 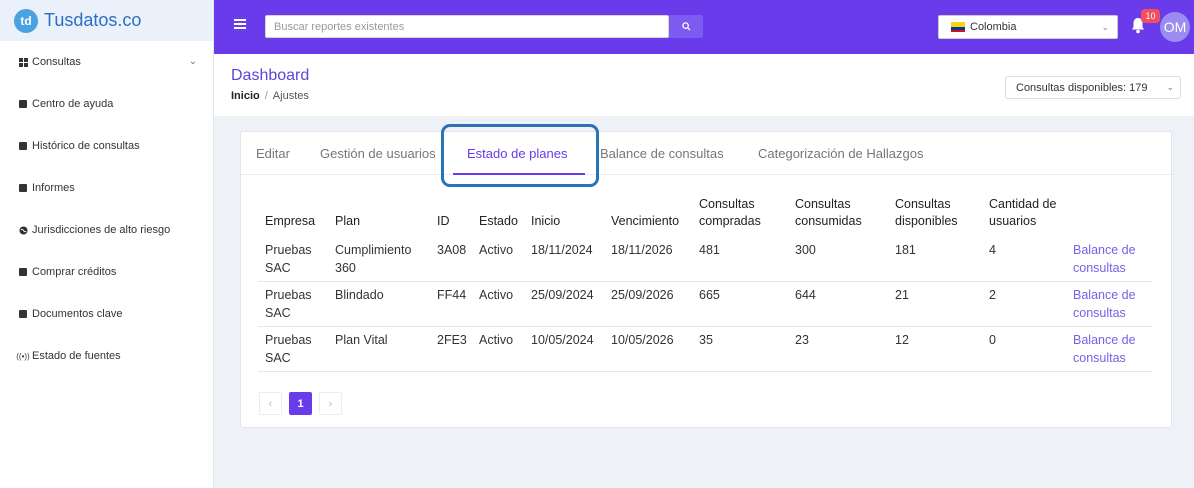 I want to click on page-1-button: 1, so click(x=300, y=403).